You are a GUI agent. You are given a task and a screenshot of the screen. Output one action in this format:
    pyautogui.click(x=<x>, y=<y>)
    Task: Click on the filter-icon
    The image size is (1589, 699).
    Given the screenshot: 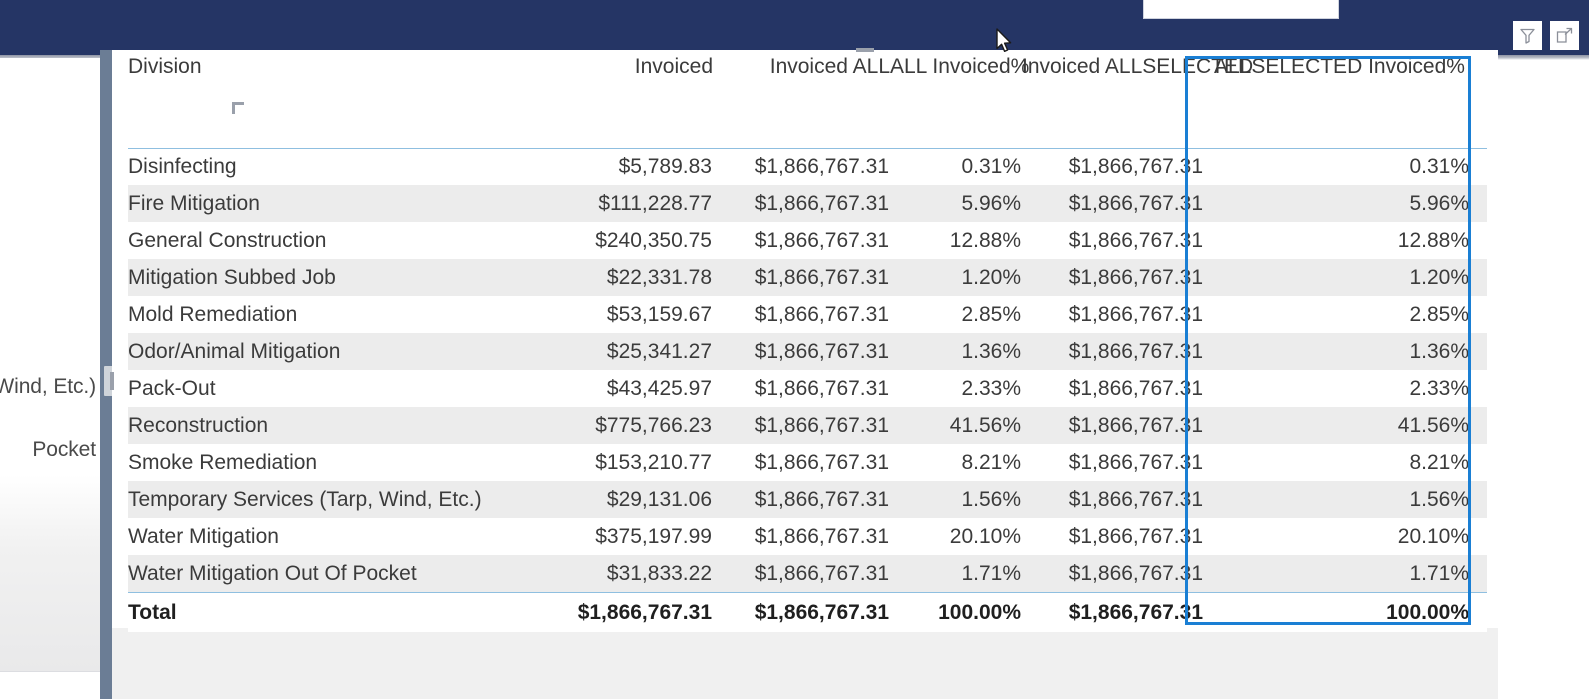 What is the action you would take?
    pyautogui.click(x=1527, y=35)
    